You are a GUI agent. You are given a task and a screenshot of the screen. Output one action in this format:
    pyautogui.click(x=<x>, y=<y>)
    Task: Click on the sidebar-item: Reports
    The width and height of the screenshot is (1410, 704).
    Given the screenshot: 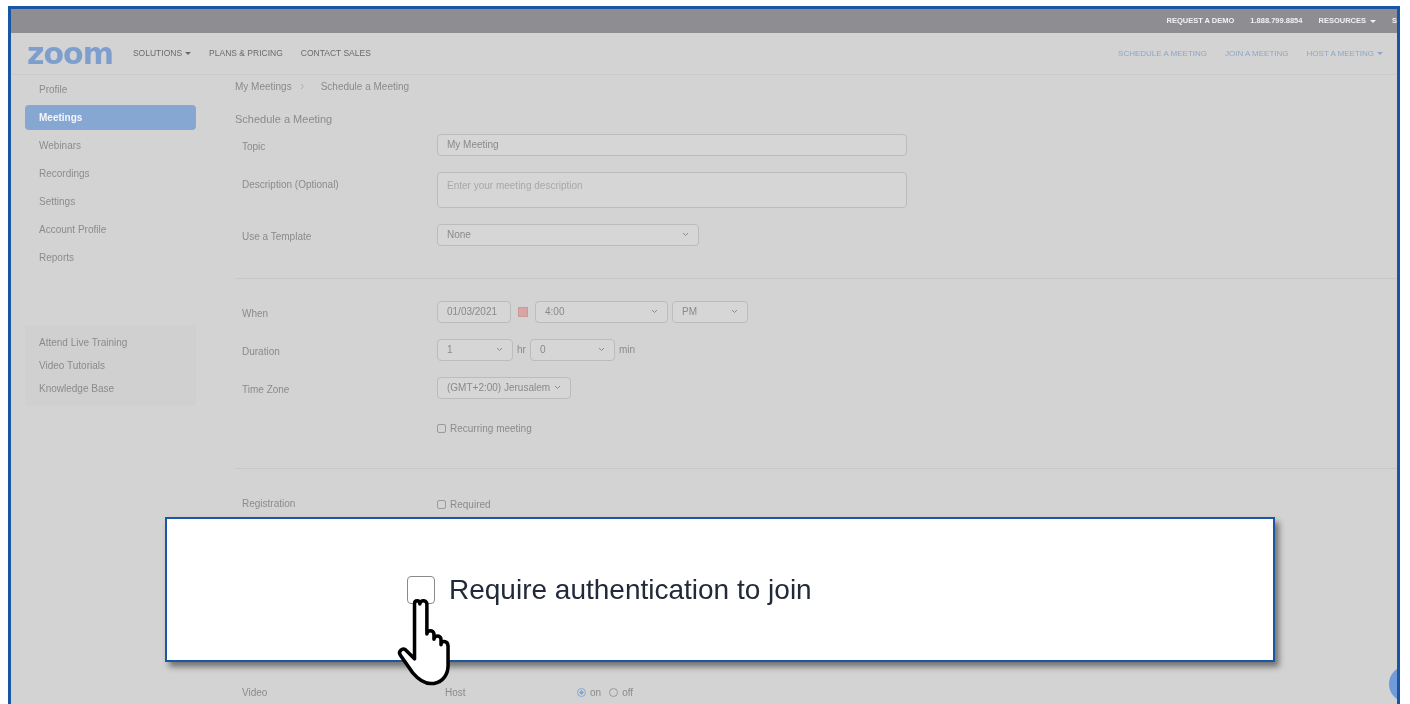 What is the action you would take?
    pyautogui.click(x=110, y=257)
    